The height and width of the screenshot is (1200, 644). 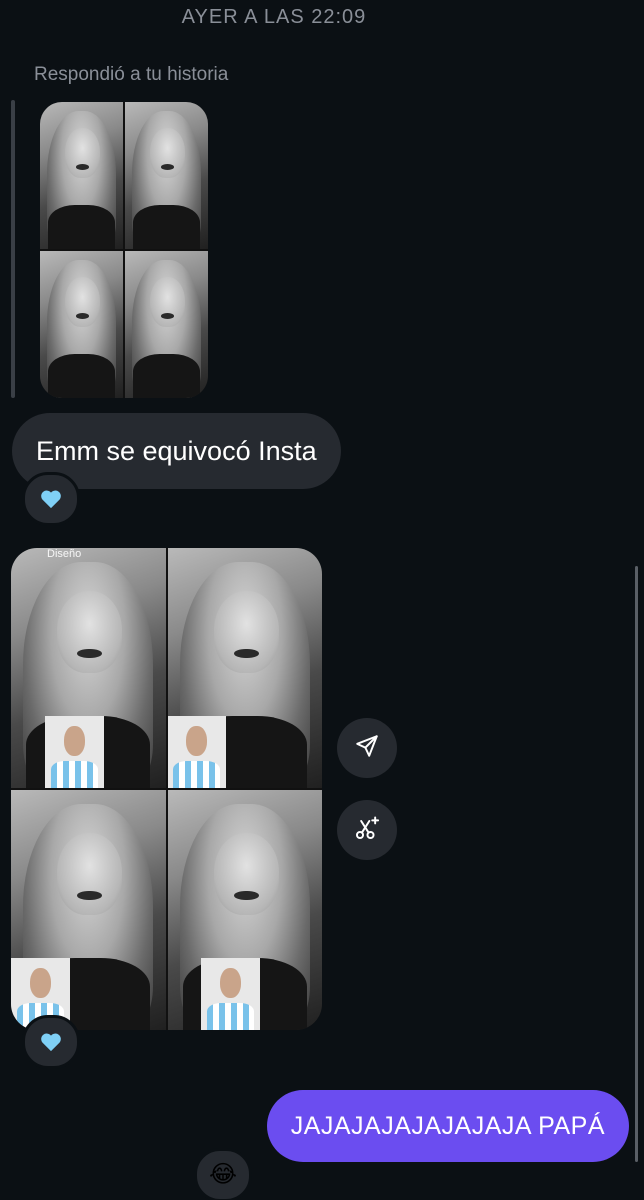 I want to click on share-button, so click(x=367, y=748).